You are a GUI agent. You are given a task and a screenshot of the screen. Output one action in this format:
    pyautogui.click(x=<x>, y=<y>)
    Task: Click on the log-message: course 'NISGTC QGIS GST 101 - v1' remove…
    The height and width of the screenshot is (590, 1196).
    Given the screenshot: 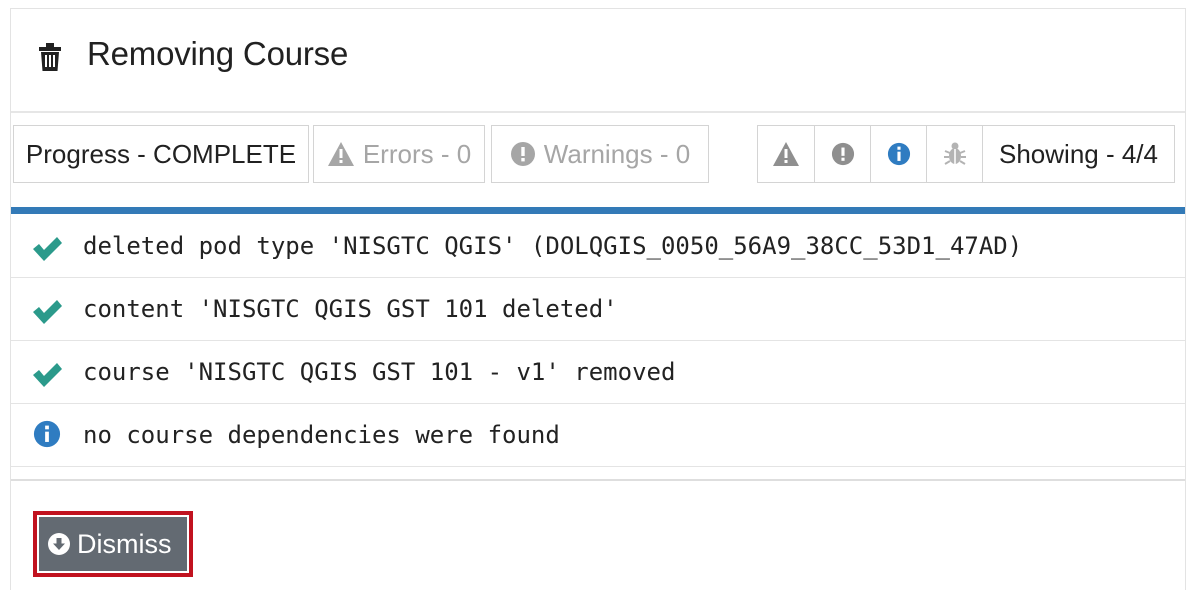 What is the action you would take?
    pyautogui.click(x=379, y=372)
    